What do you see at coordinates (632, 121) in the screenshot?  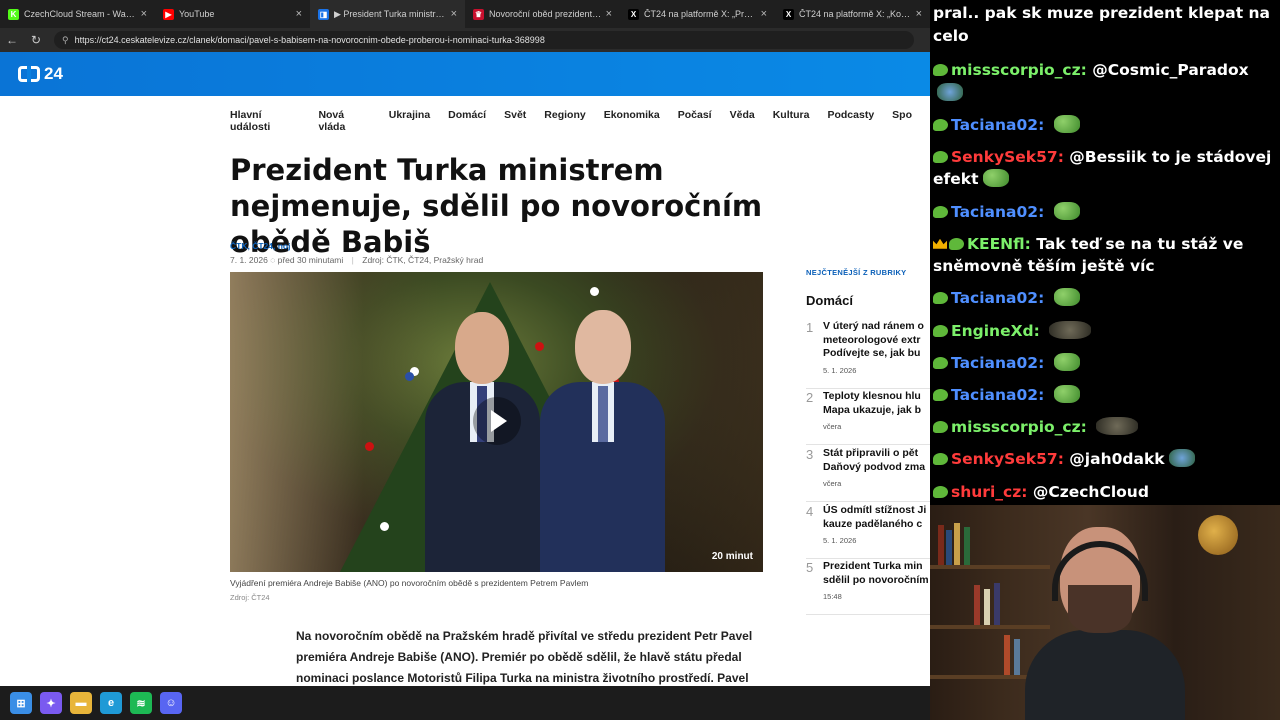 I see `nav-item: Ekonomika` at bounding box center [632, 121].